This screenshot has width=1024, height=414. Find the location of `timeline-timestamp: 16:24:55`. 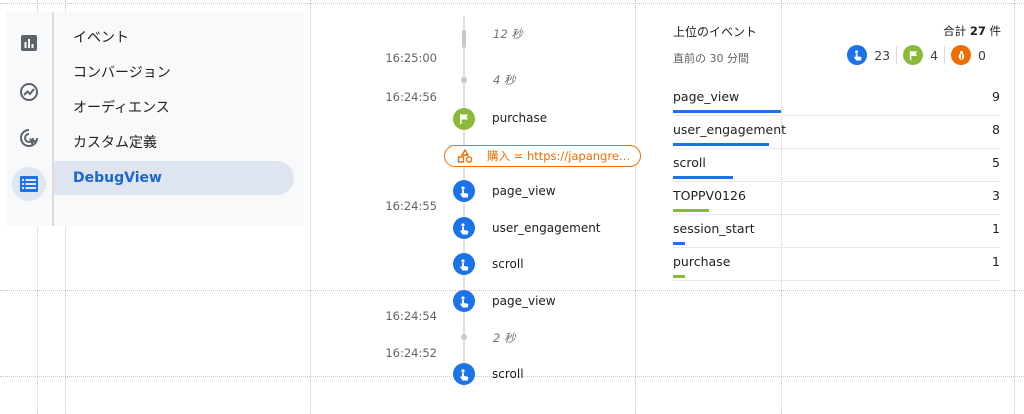

timeline-timestamp: 16:24:55 is located at coordinates (411, 206).